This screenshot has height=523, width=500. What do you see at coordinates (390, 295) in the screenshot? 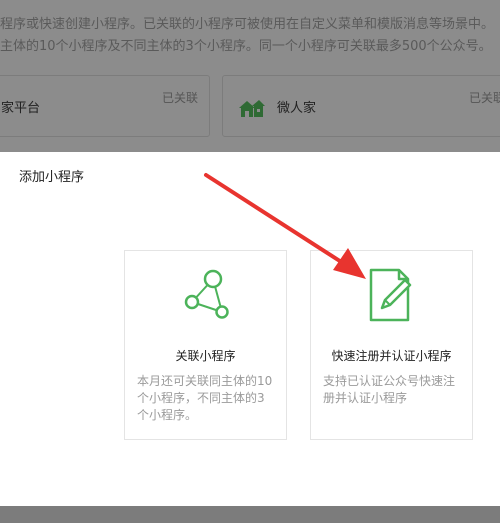
I see `document-edit-icon` at bounding box center [390, 295].